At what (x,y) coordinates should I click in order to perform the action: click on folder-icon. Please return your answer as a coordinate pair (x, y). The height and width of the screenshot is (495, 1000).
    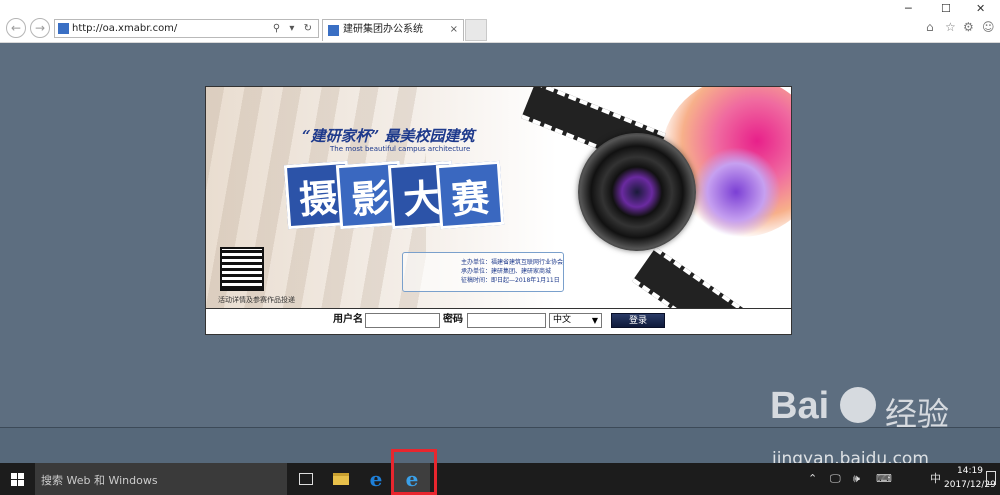
    Looking at the image, I should click on (341, 479).